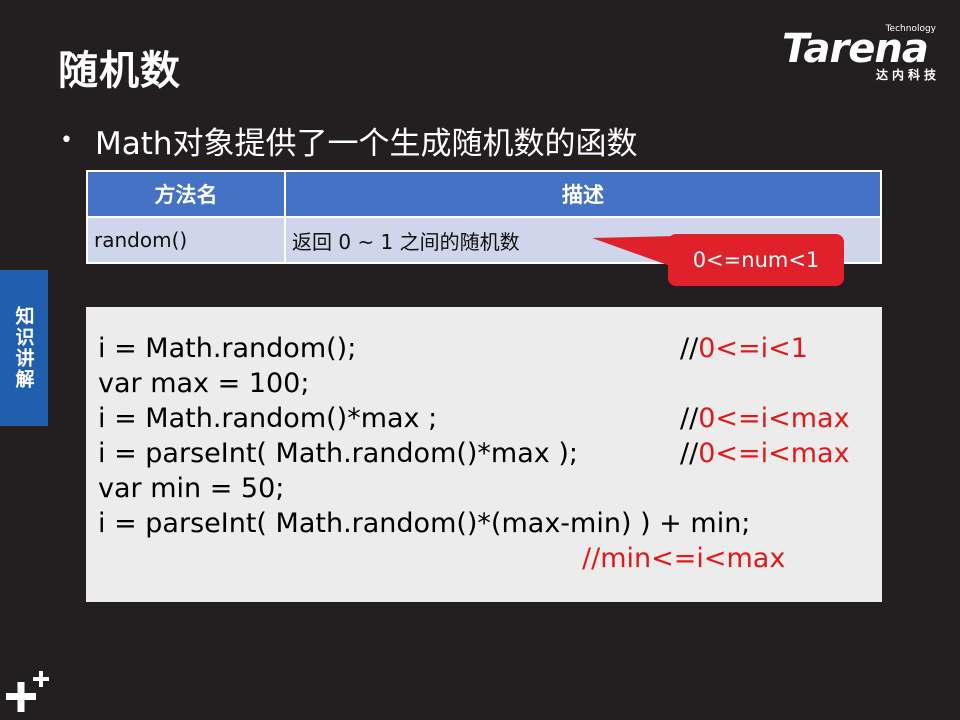 This screenshot has height=720, width=960. What do you see at coordinates (488, 561) in the screenshot?
I see `code-line: //min<=i<max` at bounding box center [488, 561].